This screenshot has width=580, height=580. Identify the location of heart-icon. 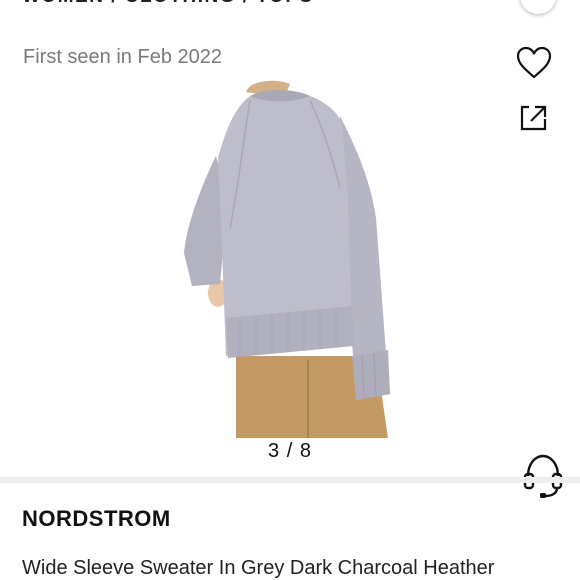
(534, 62).